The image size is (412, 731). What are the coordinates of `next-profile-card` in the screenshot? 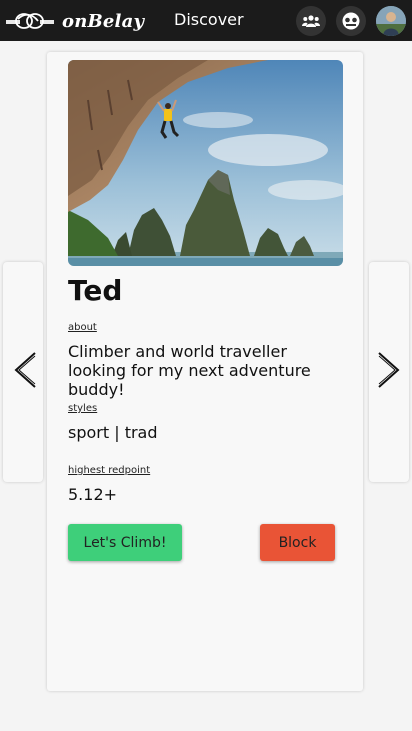 It's located at (389, 372).